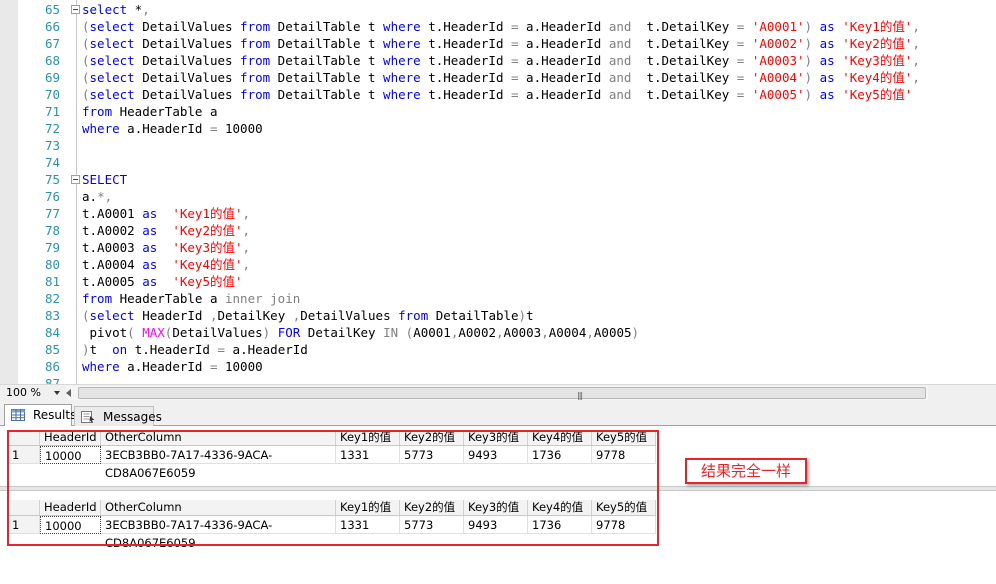  I want to click on scroll-left-arrow-icon, so click(68, 393).